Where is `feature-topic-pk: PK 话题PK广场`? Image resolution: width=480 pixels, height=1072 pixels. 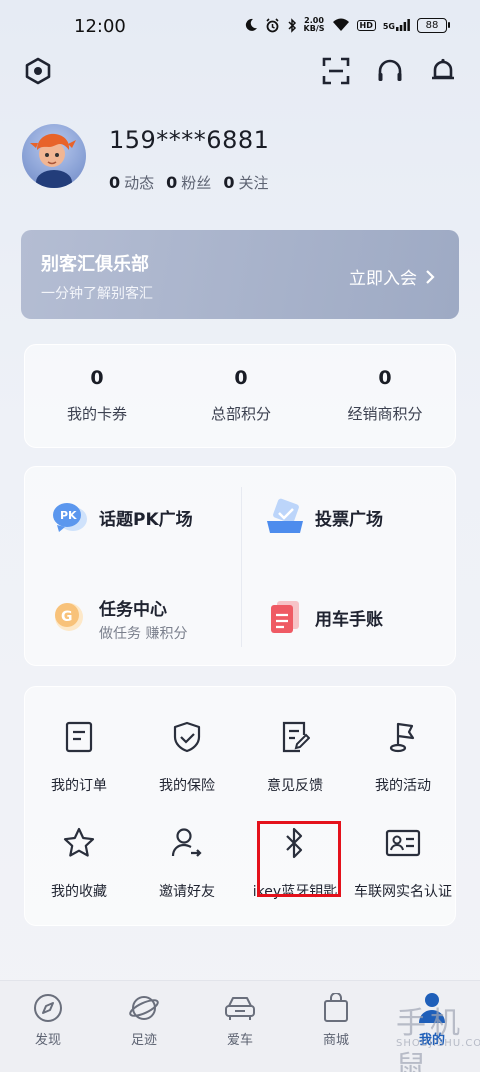 feature-topic-pk: PK 话题PK广场 is located at coordinates (133, 517).